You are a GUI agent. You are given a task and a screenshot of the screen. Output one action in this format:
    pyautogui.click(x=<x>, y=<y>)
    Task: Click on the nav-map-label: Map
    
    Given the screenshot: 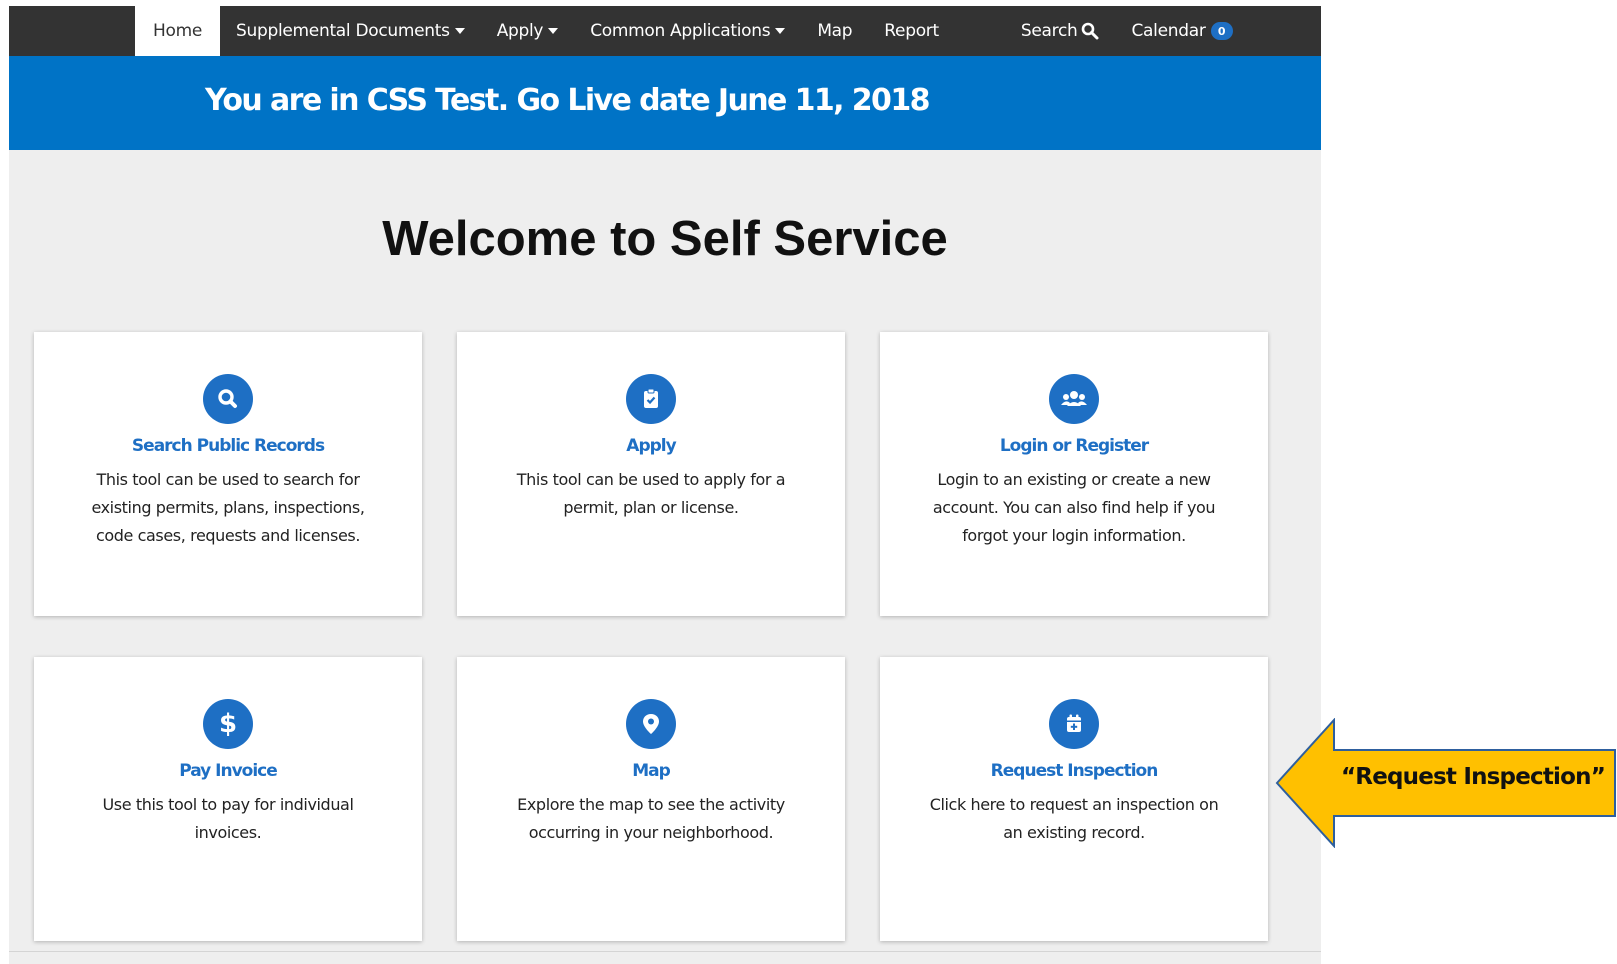 What is the action you would take?
    pyautogui.click(x=835, y=31)
    